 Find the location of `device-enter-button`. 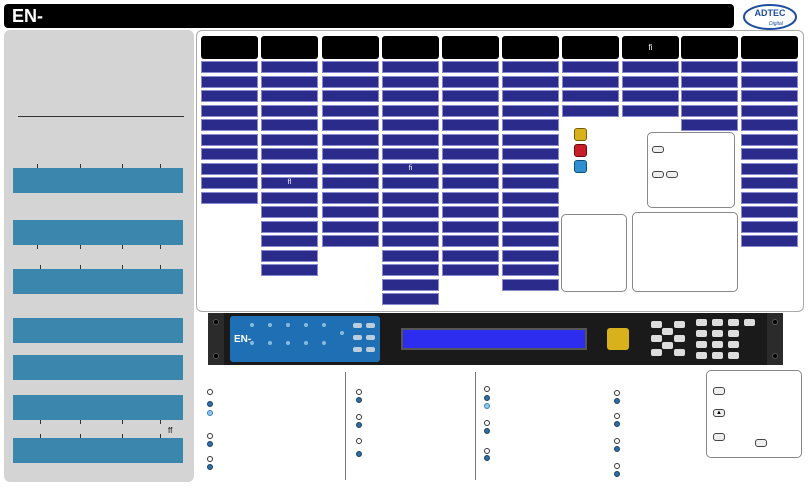

device-enter-button is located at coordinates (618, 339).